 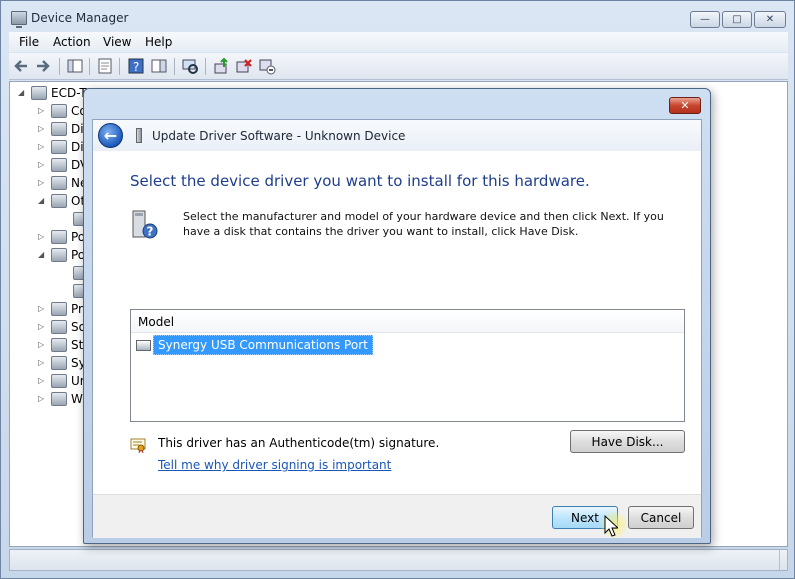 What do you see at coordinates (138, 445) in the screenshot?
I see `certificate-icon` at bounding box center [138, 445].